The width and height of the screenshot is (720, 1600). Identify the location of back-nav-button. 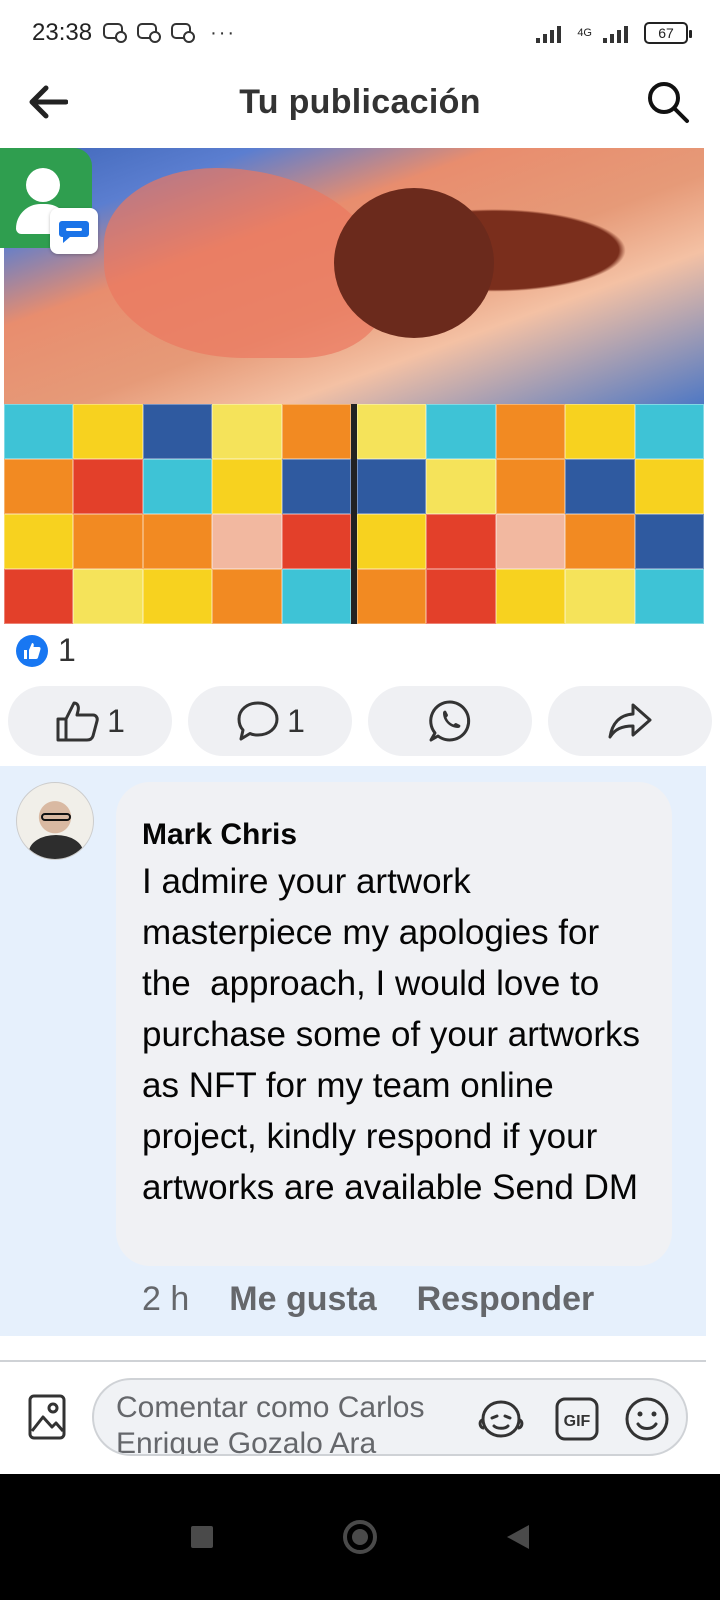
(518, 1537).